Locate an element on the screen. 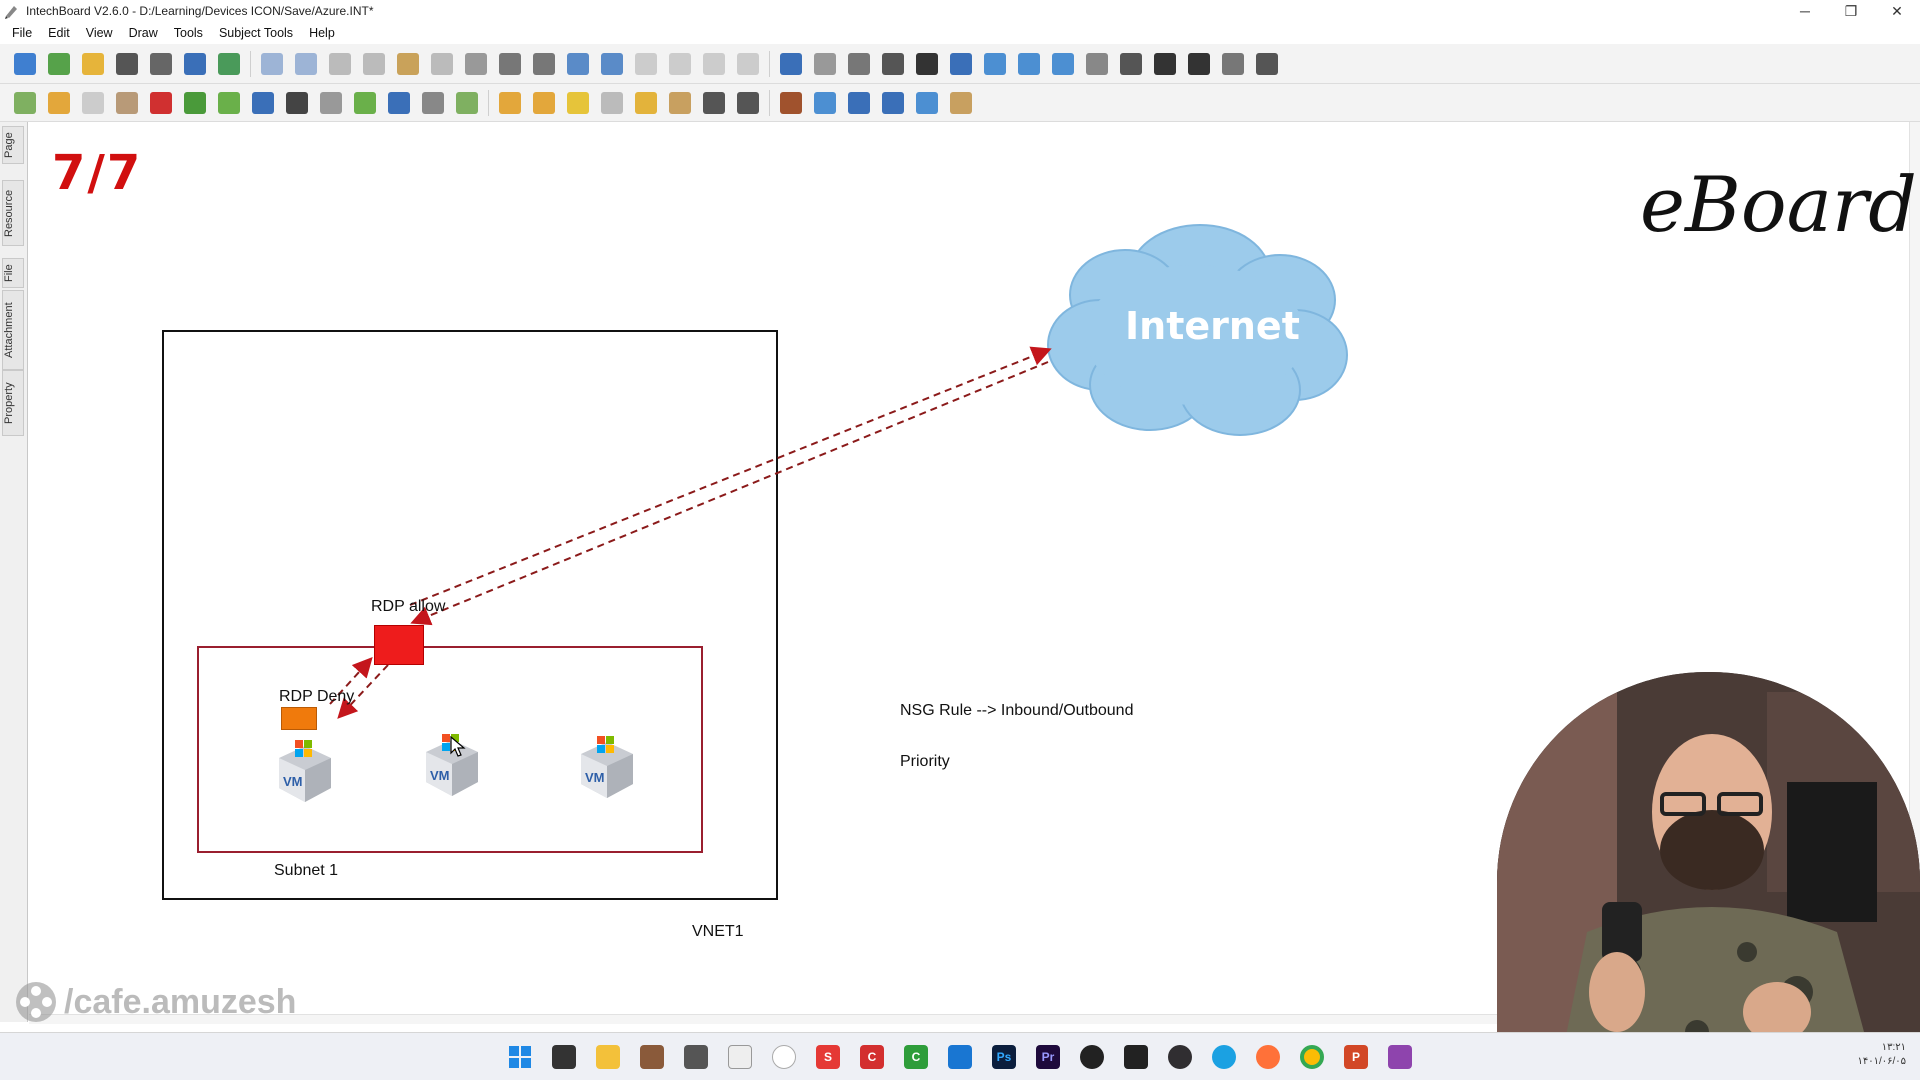  windows-taskbar: S C C Ps Pr P ۱۳:۲۱ ۱۴۰۱/۰۶/۰۵ is located at coordinates (960, 1056).